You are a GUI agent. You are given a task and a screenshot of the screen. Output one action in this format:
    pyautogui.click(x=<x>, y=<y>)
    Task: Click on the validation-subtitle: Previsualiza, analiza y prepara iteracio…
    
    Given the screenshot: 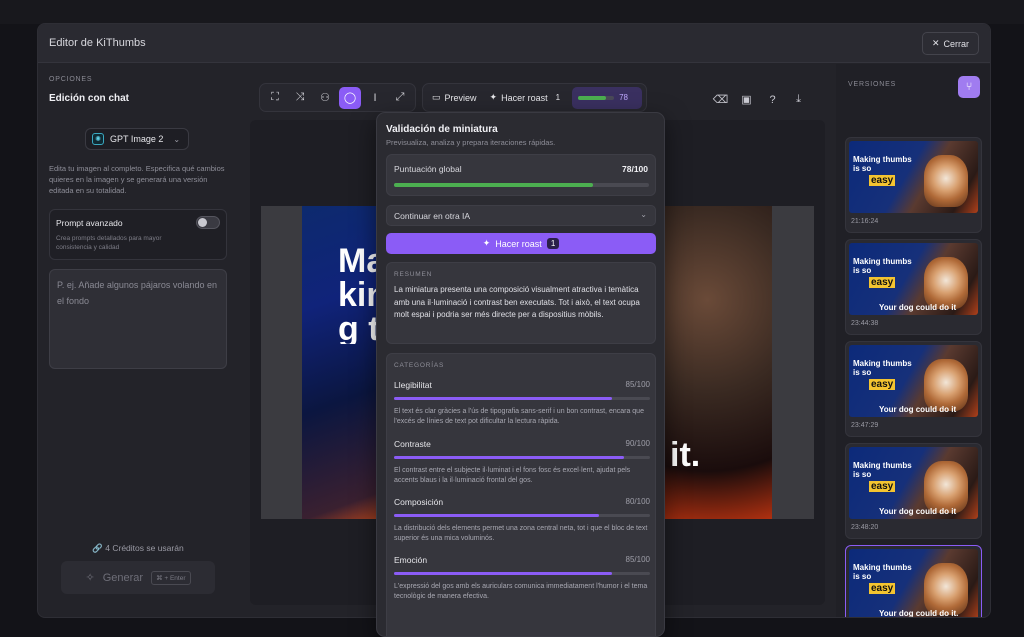 What is the action you would take?
    pyautogui.click(x=471, y=142)
    